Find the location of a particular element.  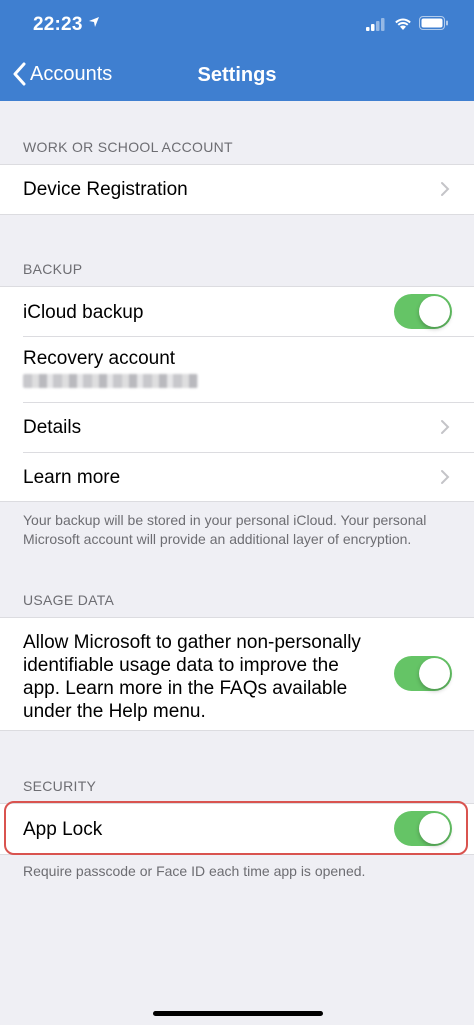

app-lock-highlight-outline is located at coordinates (236, 828).